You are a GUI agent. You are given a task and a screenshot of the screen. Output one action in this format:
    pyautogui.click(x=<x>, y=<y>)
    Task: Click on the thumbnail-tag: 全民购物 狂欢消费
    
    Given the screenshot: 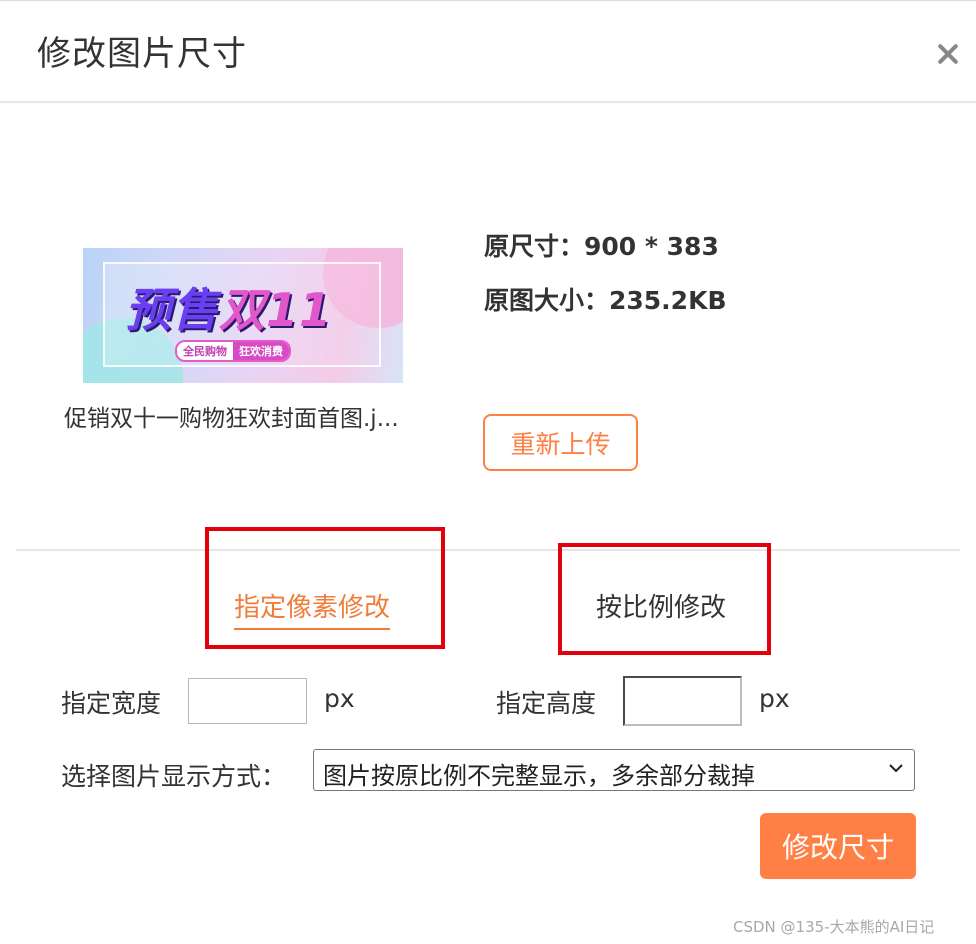 What is the action you would take?
    pyautogui.click(x=233, y=351)
    